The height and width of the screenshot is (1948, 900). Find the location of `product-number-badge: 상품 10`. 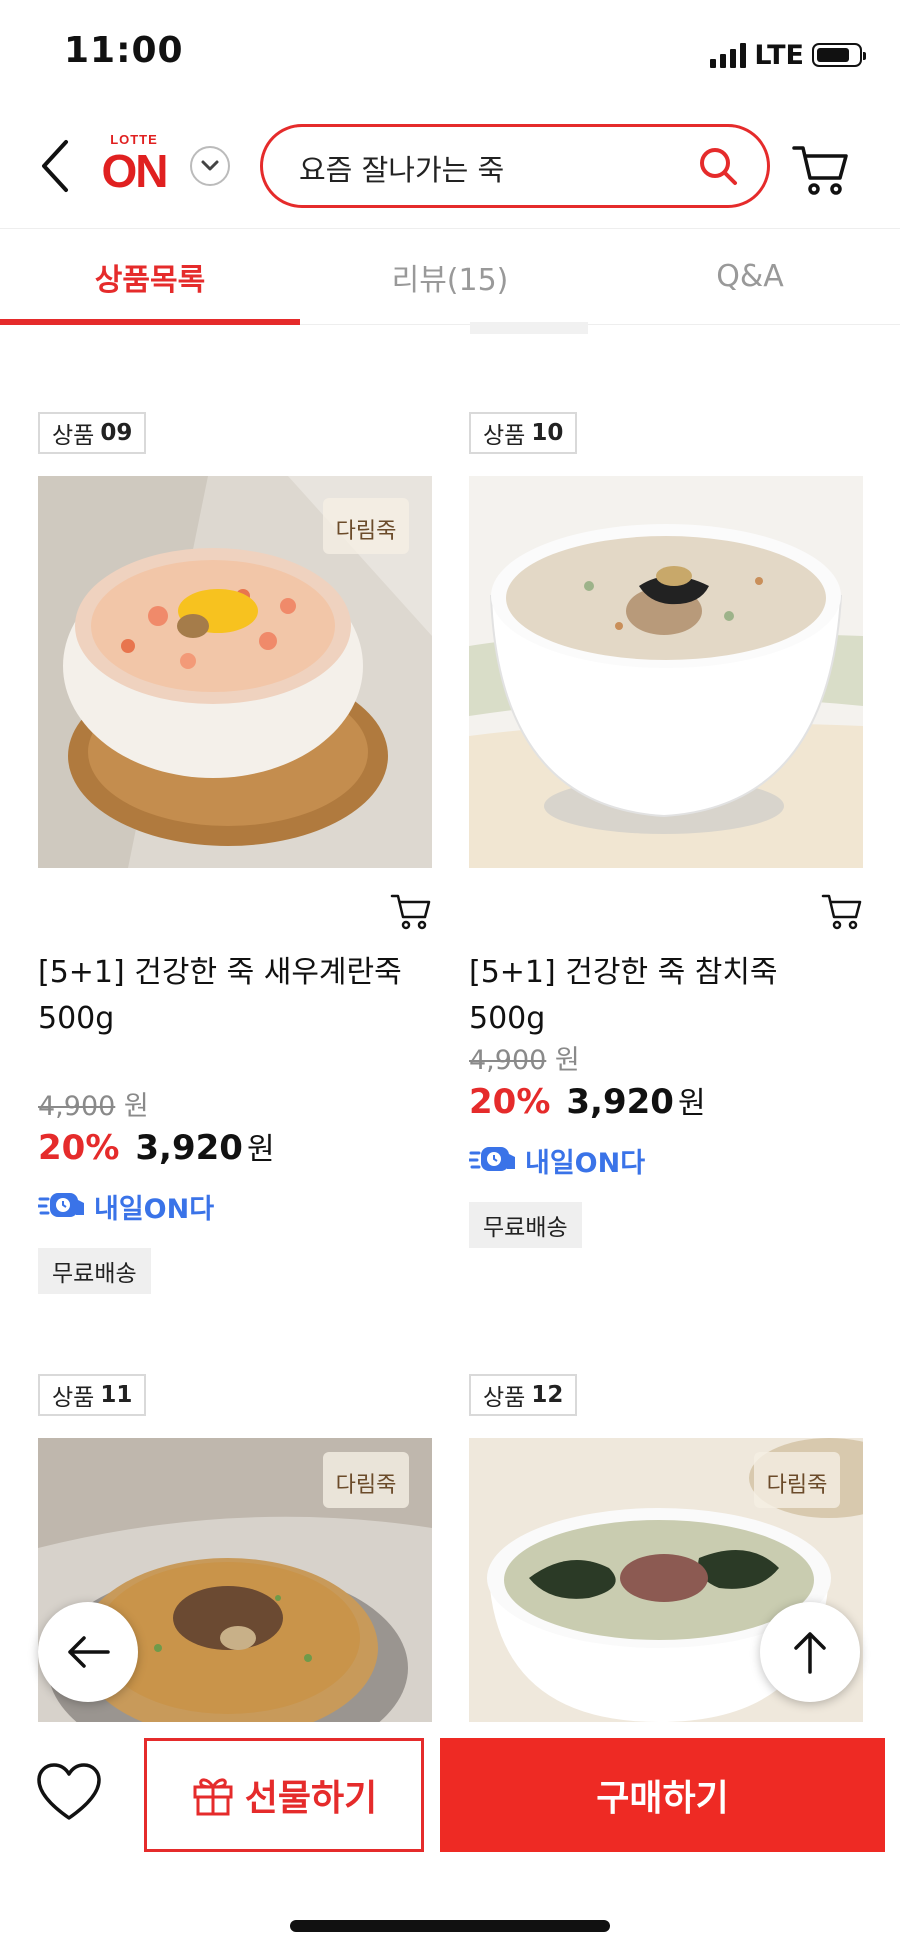

product-number-badge: 상품 10 is located at coordinates (523, 433).